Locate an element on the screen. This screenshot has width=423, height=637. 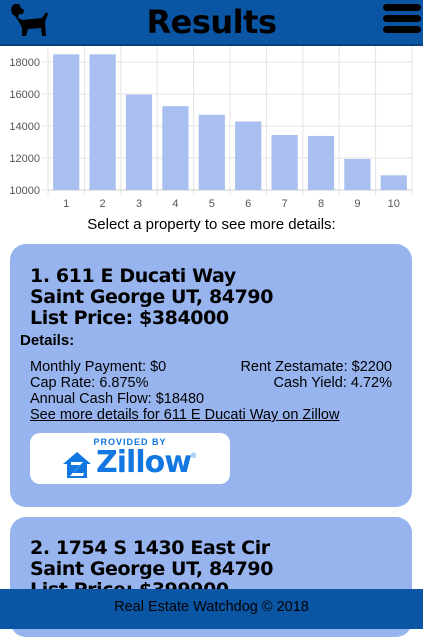
zillow-badge: PROVIDED BY Zillow ® is located at coordinates (130, 458).